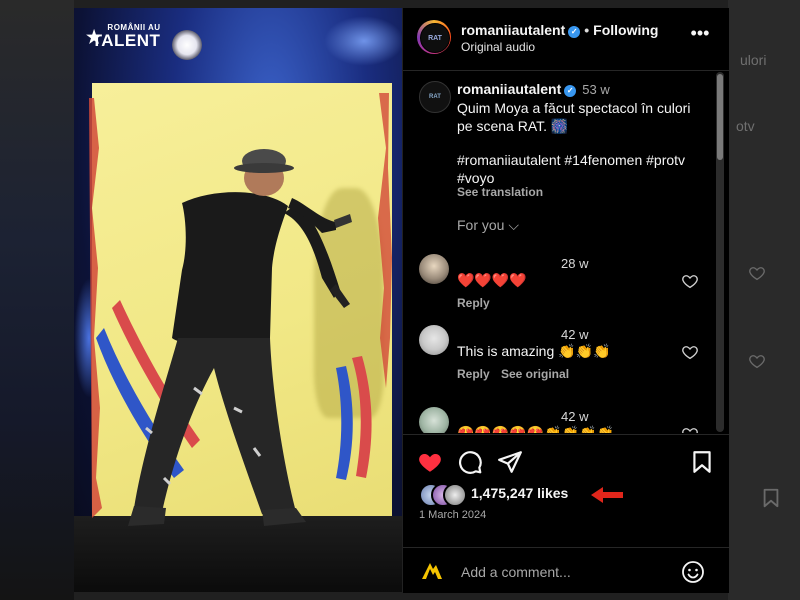 This screenshot has width=800, height=600. I want to click on post-actions-section: 1,475,247 likes 1 March 2024, so click(566, 513).